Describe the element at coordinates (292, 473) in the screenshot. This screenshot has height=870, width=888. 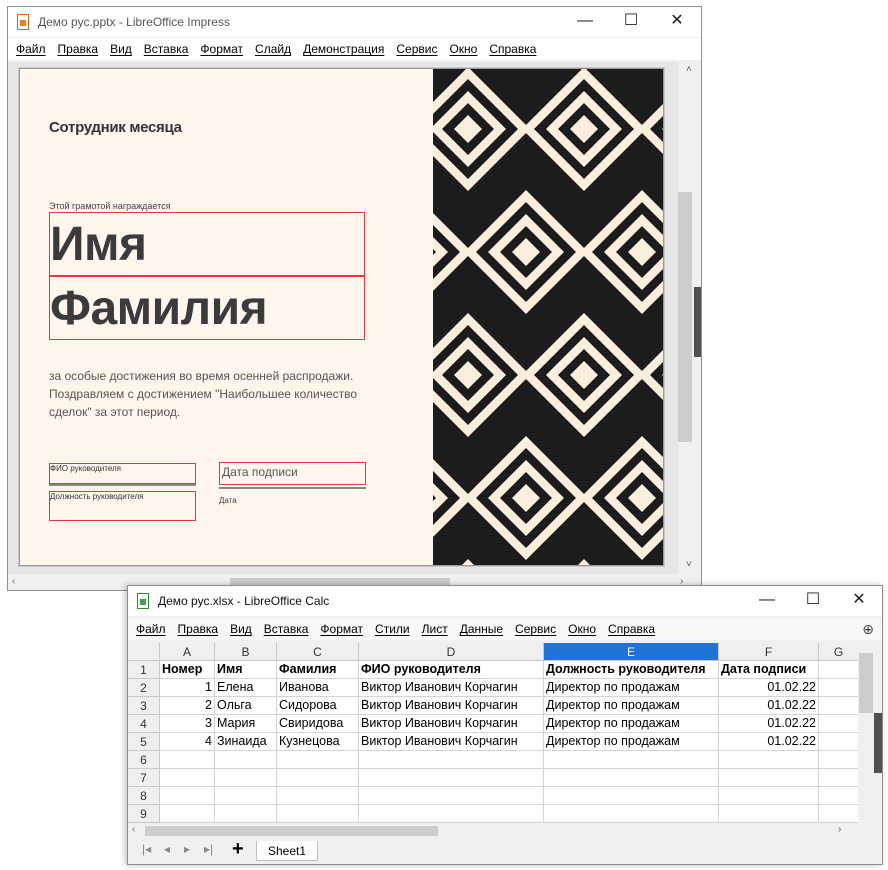
I see `sign-date-placeholder: Дата подписи` at that location.